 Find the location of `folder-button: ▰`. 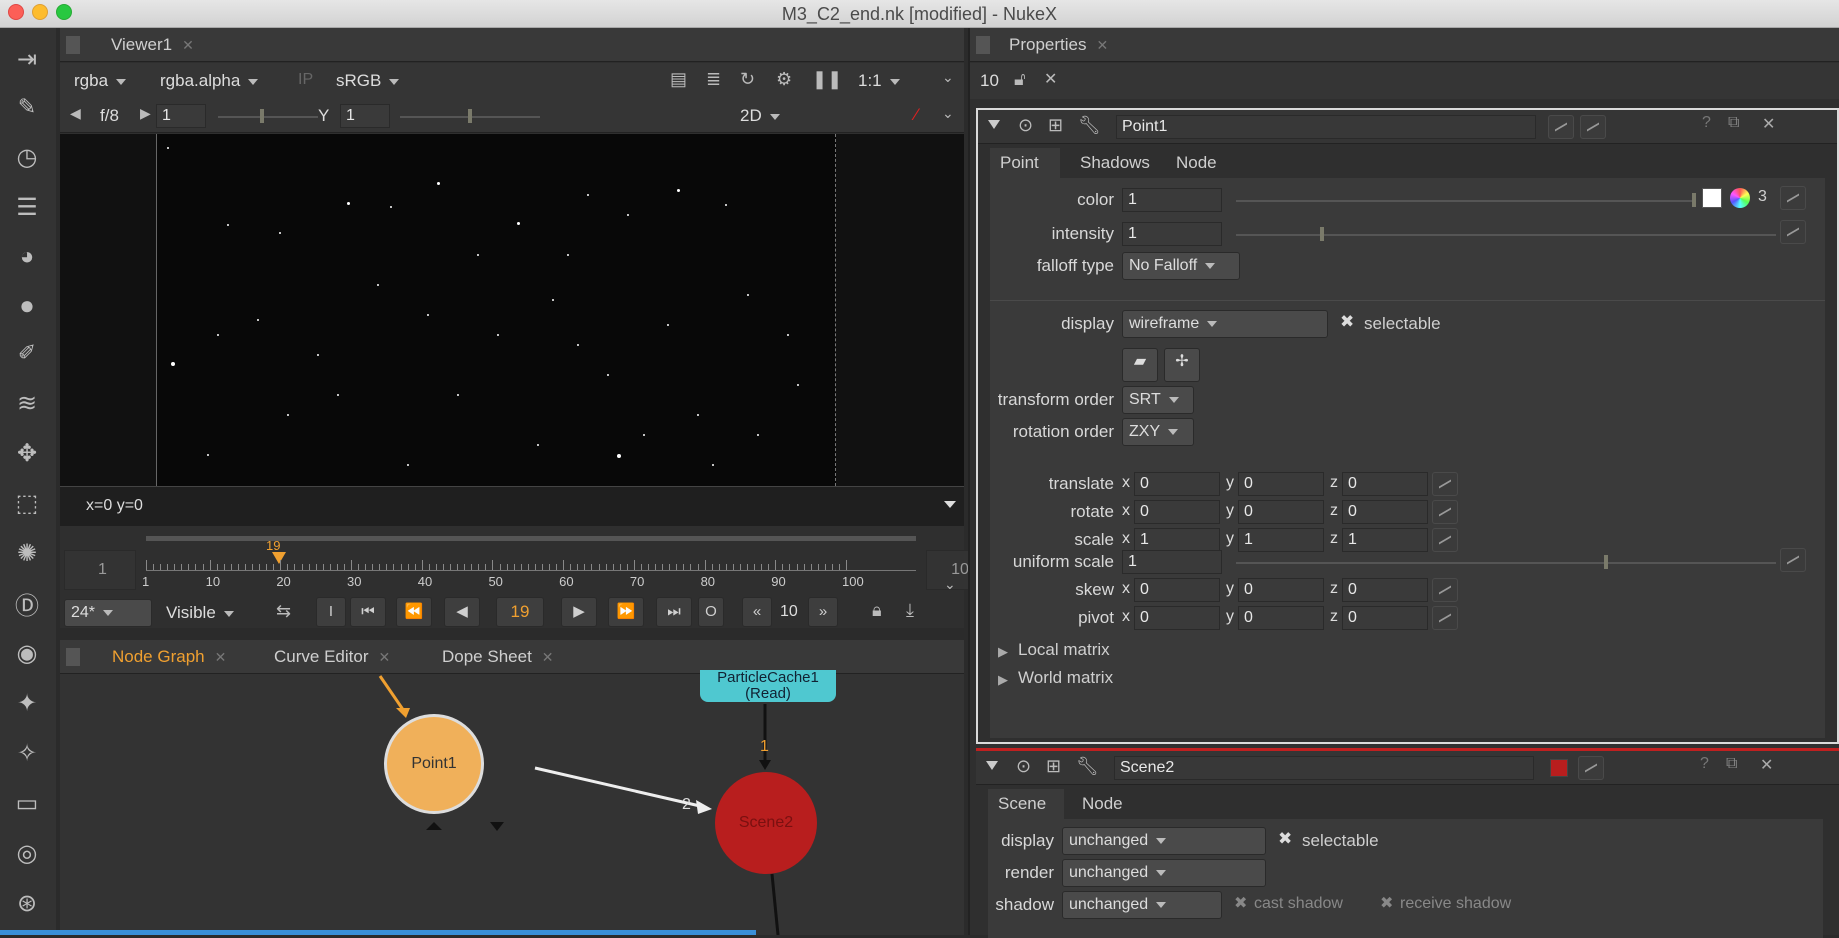

folder-button: ▰ is located at coordinates (1140, 365).